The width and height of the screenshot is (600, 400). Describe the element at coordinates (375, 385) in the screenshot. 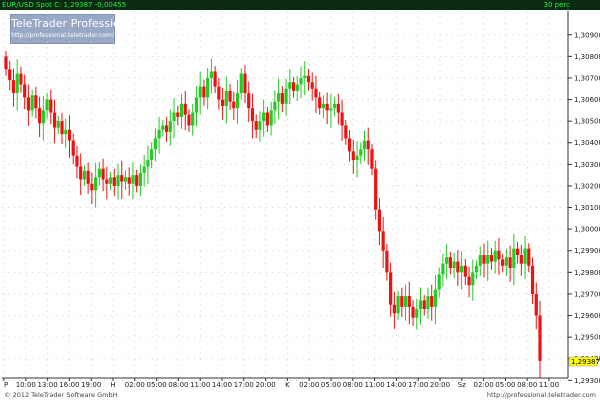

I see `x-tick-label: 11:00` at that location.